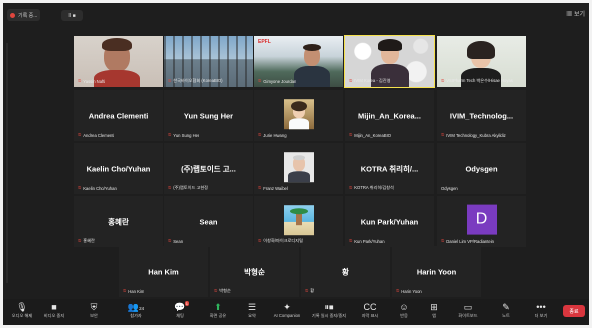 The image size is (592, 328). What do you see at coordinates (404, 315) in the screenshot?
I see `reactions-label: 반응` at bounding box center [404, 315].